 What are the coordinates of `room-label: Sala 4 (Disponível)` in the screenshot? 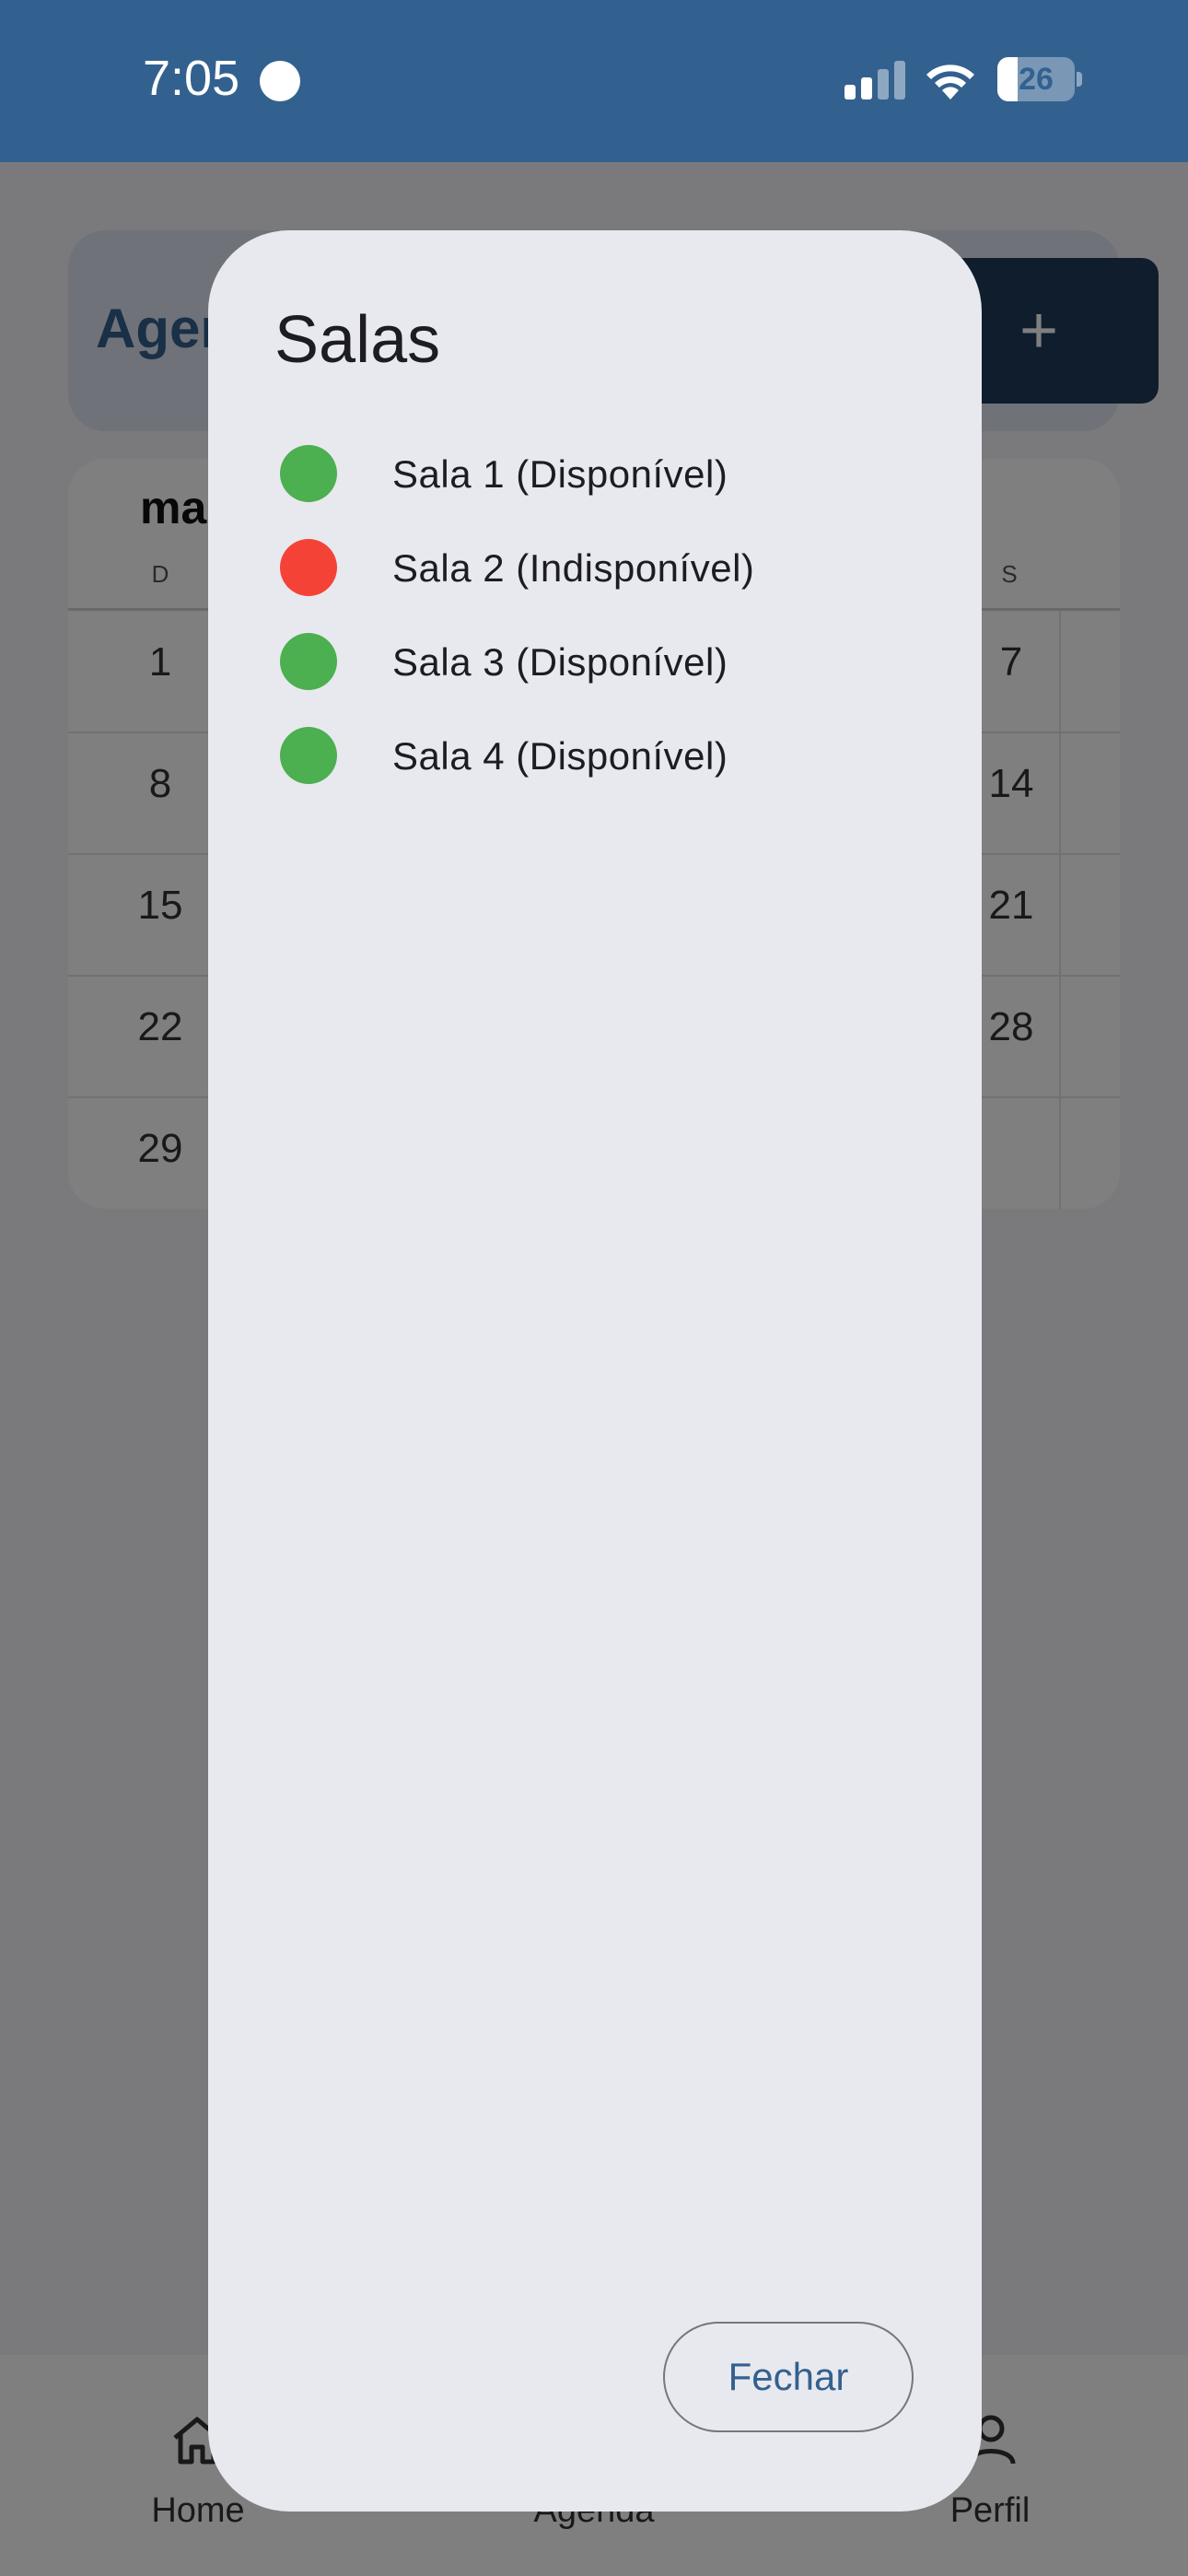 It's located at (560, 756).